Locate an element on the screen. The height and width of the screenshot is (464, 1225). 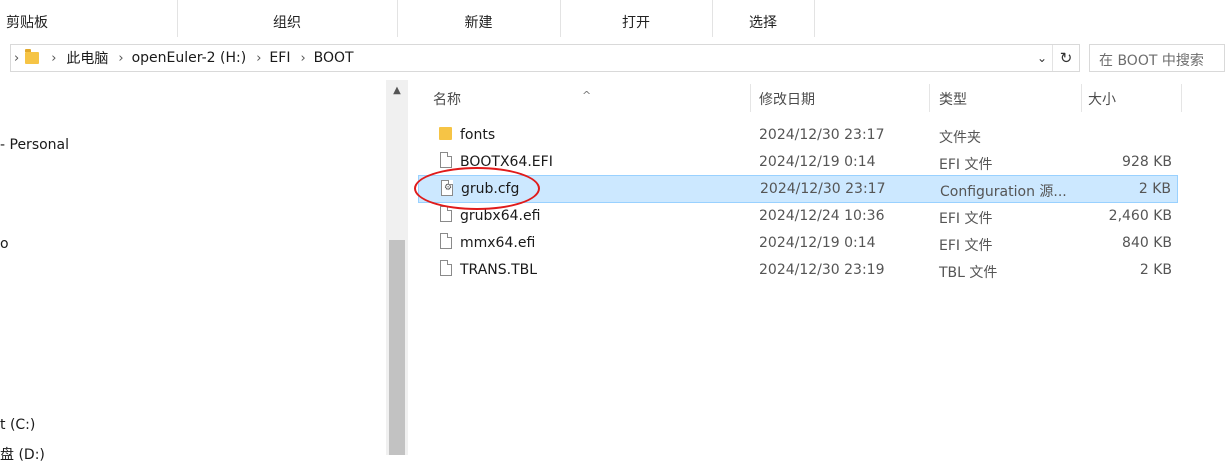
file-name: grub.cfg is located at coordinates (490, 189).